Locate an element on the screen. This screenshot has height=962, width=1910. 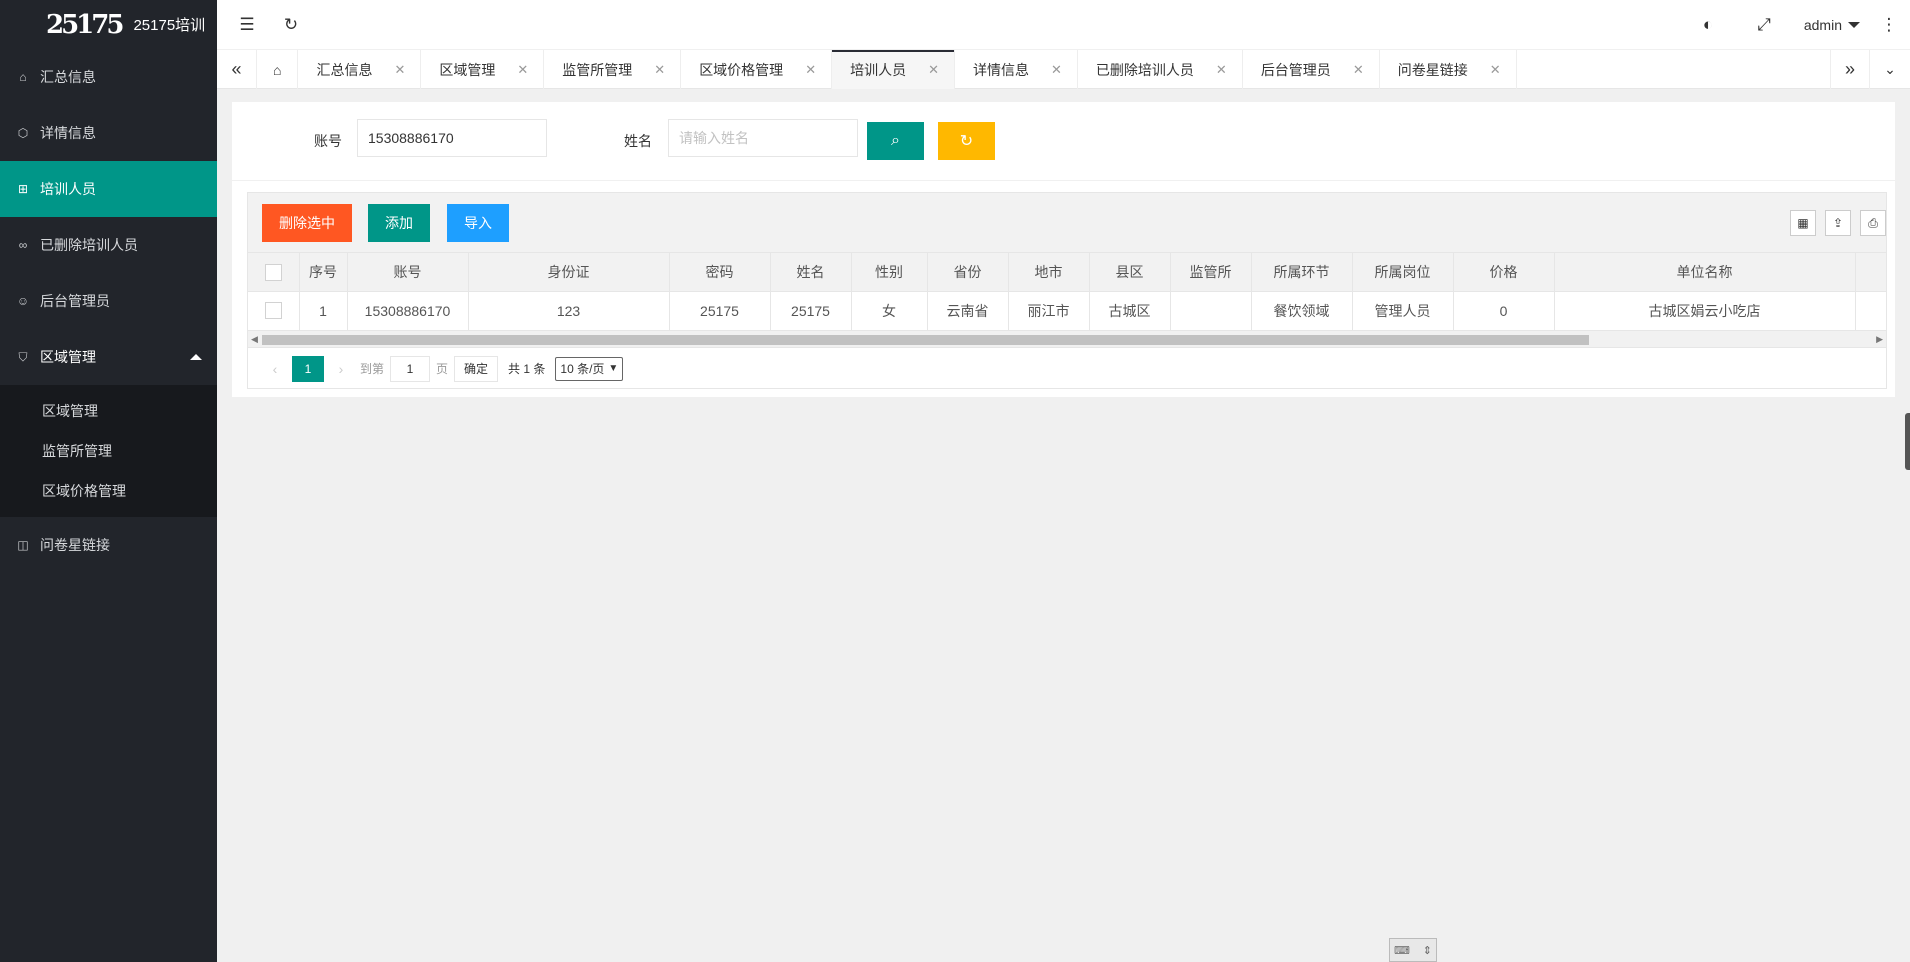
tab-label: 后台管理员 is located at coordinates (1295, 69).